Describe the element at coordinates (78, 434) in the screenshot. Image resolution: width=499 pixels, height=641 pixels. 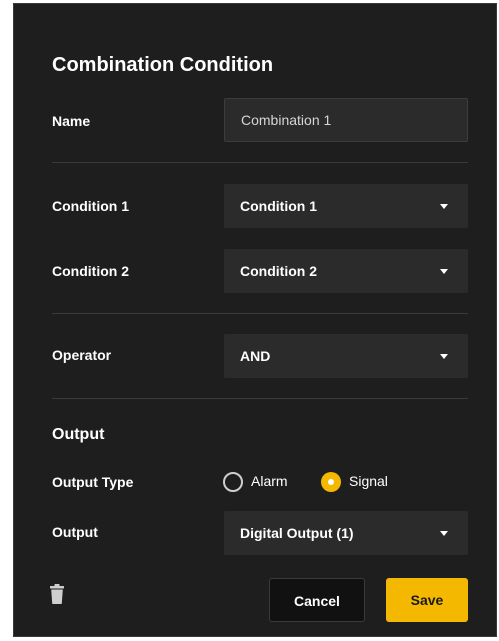
I see `output-section-title: Output` at that location.